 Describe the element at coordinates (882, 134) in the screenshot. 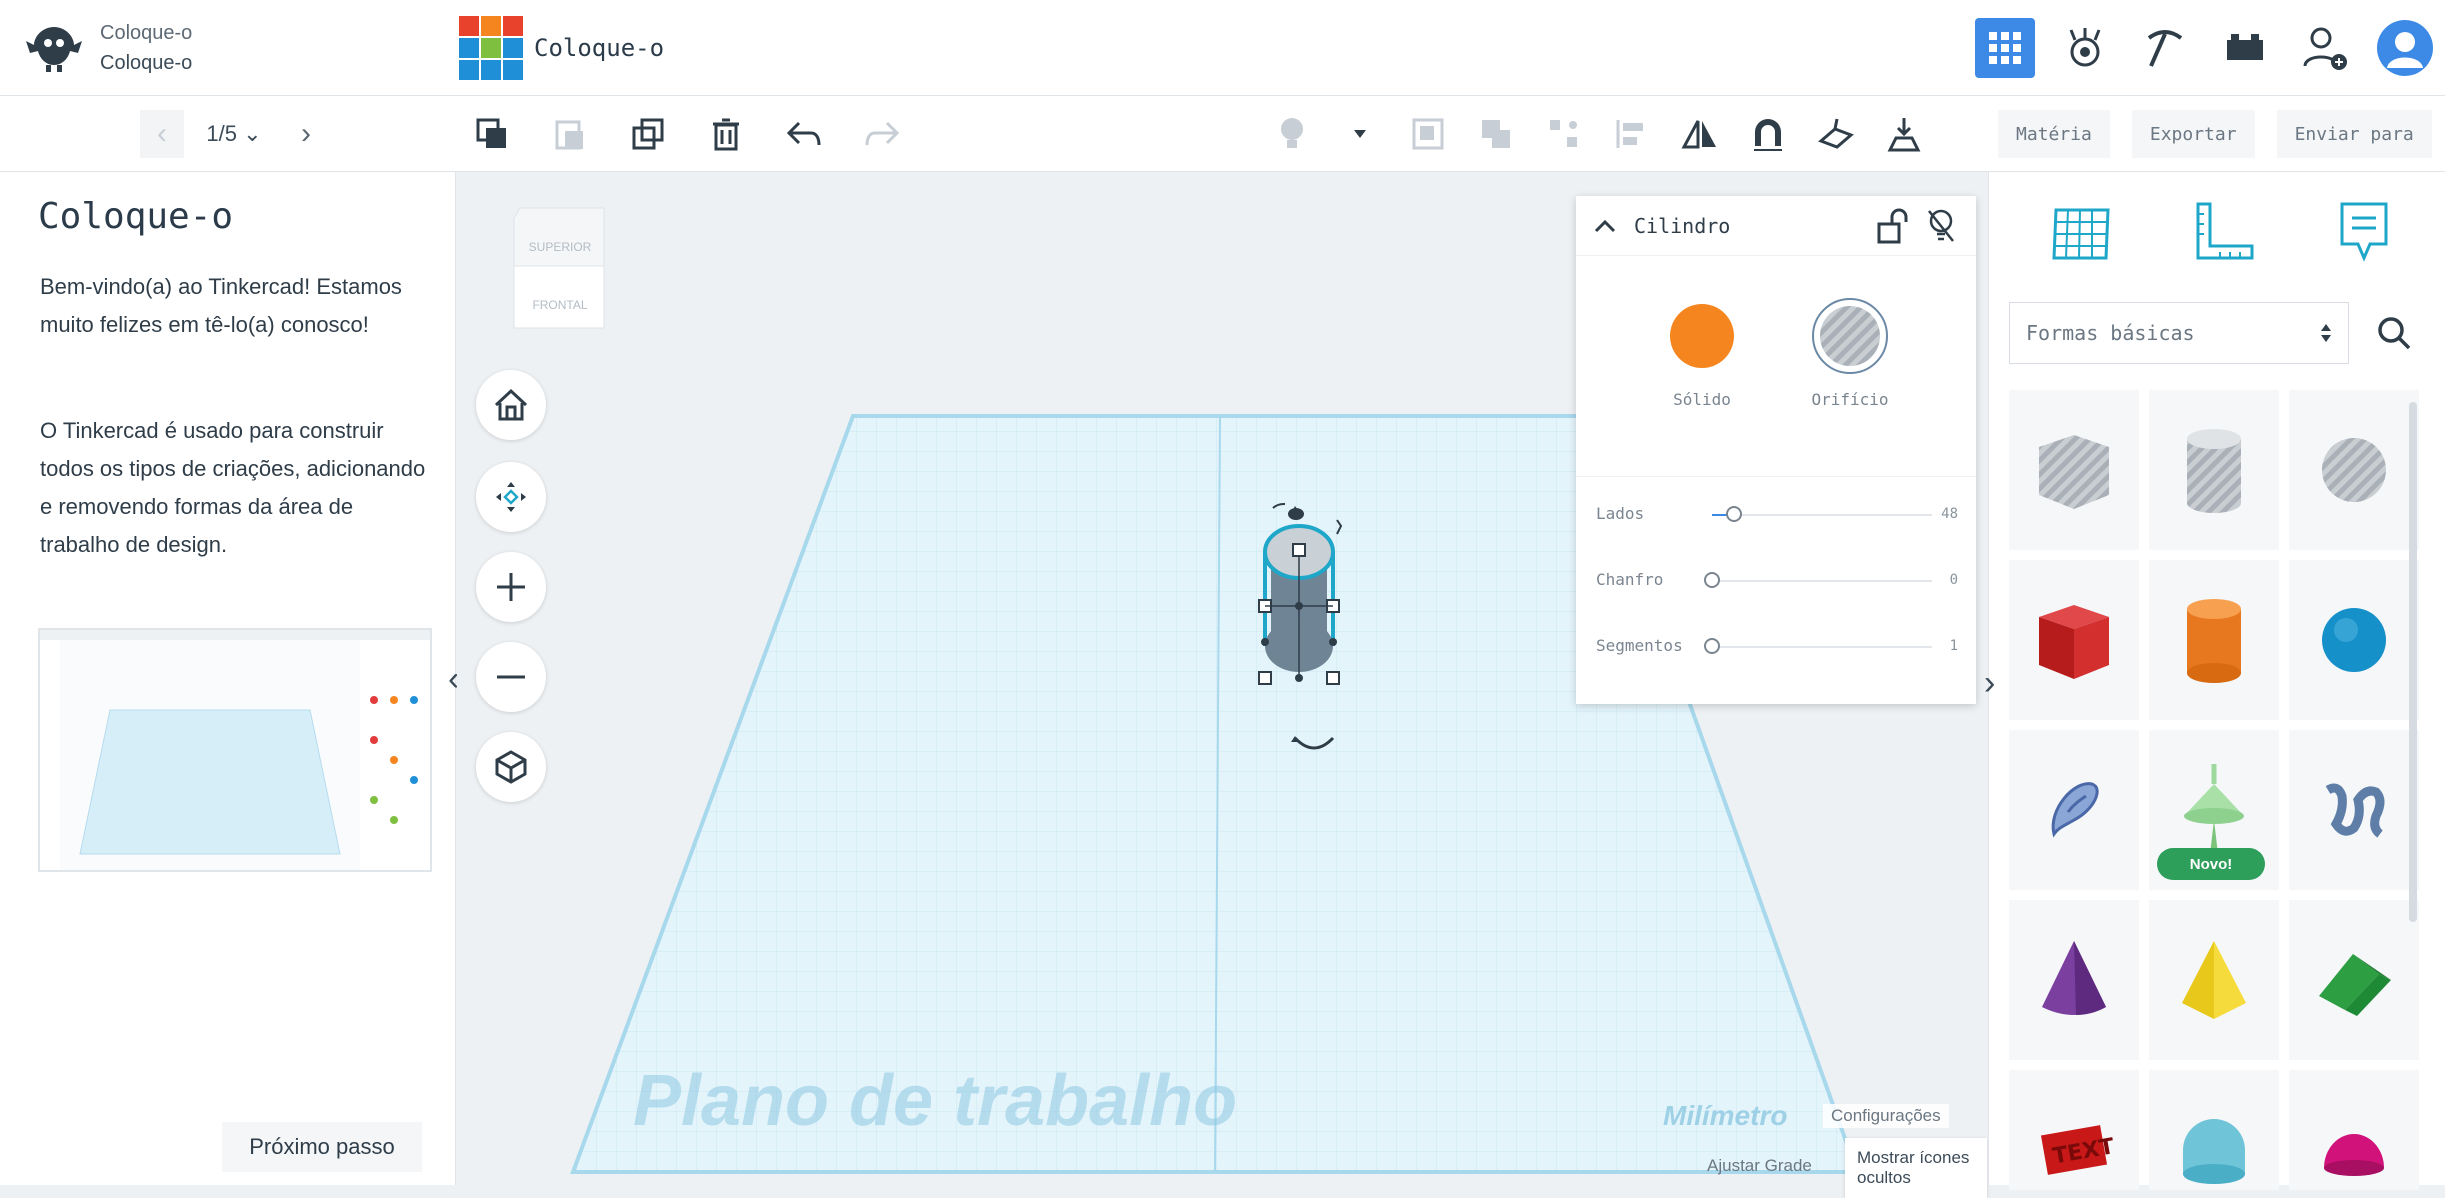

I see `redo-button` at that location.